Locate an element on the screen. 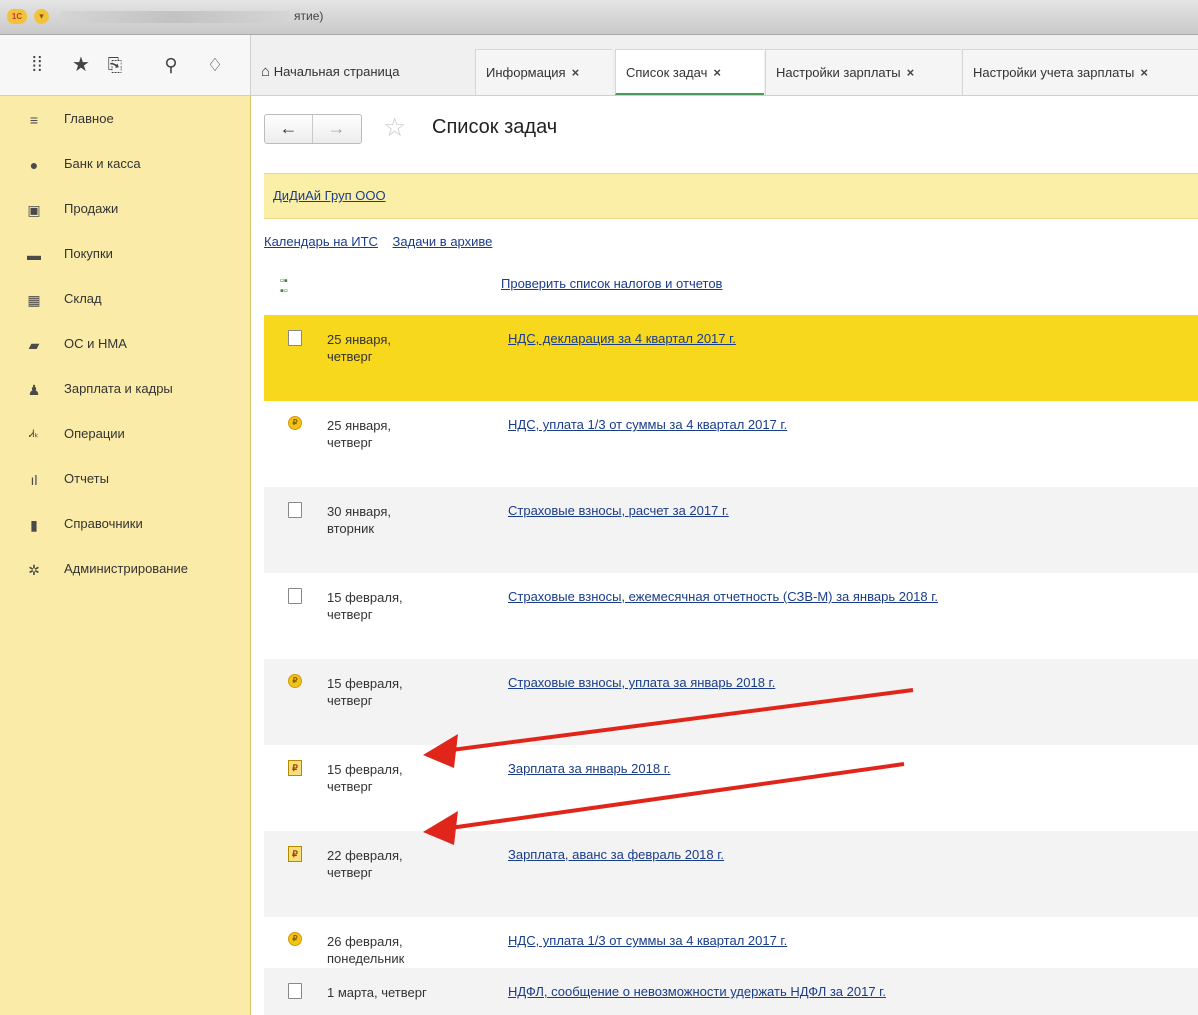  sidebar-item-label: Продажи is located at coordinates (91, 208).